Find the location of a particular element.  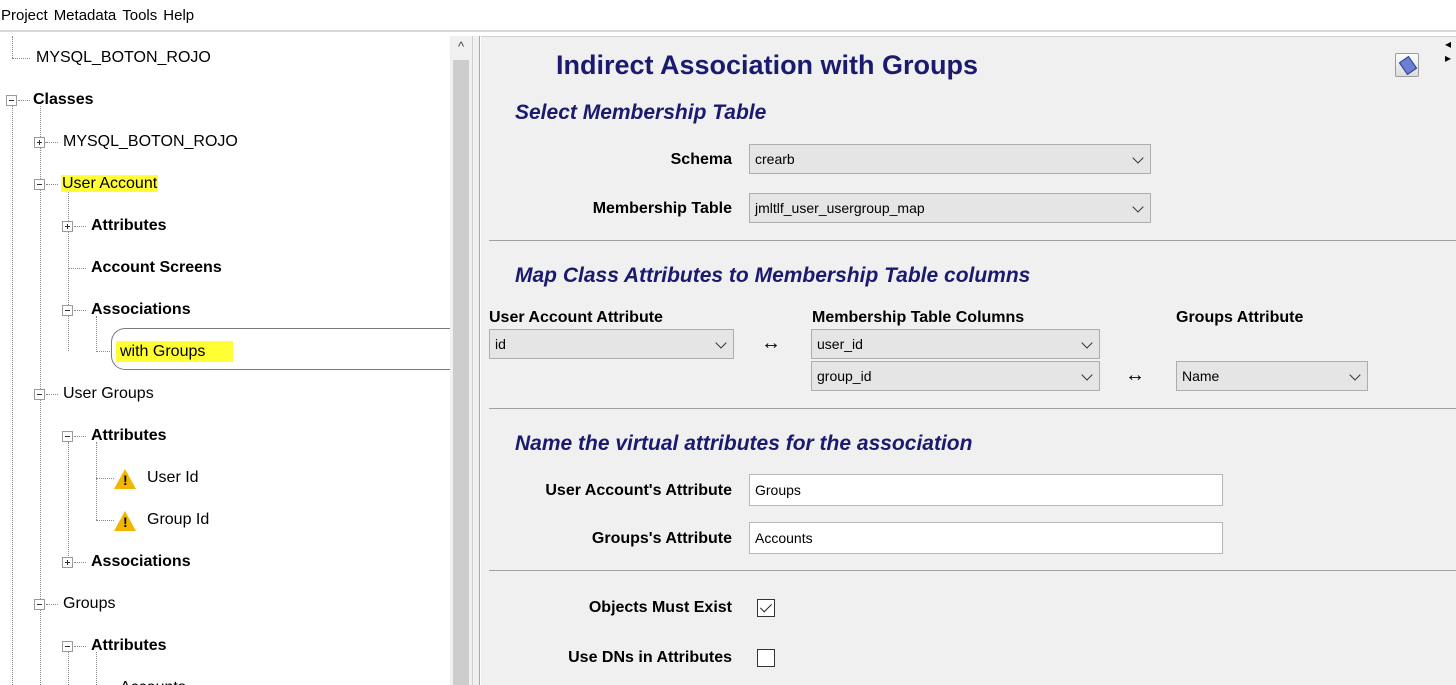

membership-column-1-value: user_id is located at coordinates (840, 344).